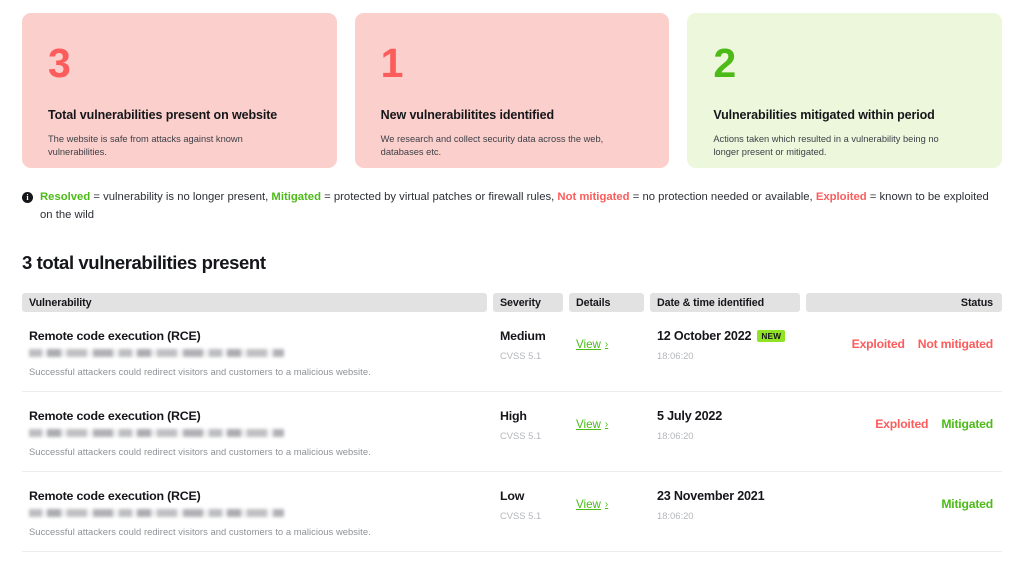 The height and width of the screenshot is (566, 1024). Describe the element at coordinates (725, 345) in the screenshot. I see `cell-date: 12 October 2022 NEW 18:06:20` at that location.